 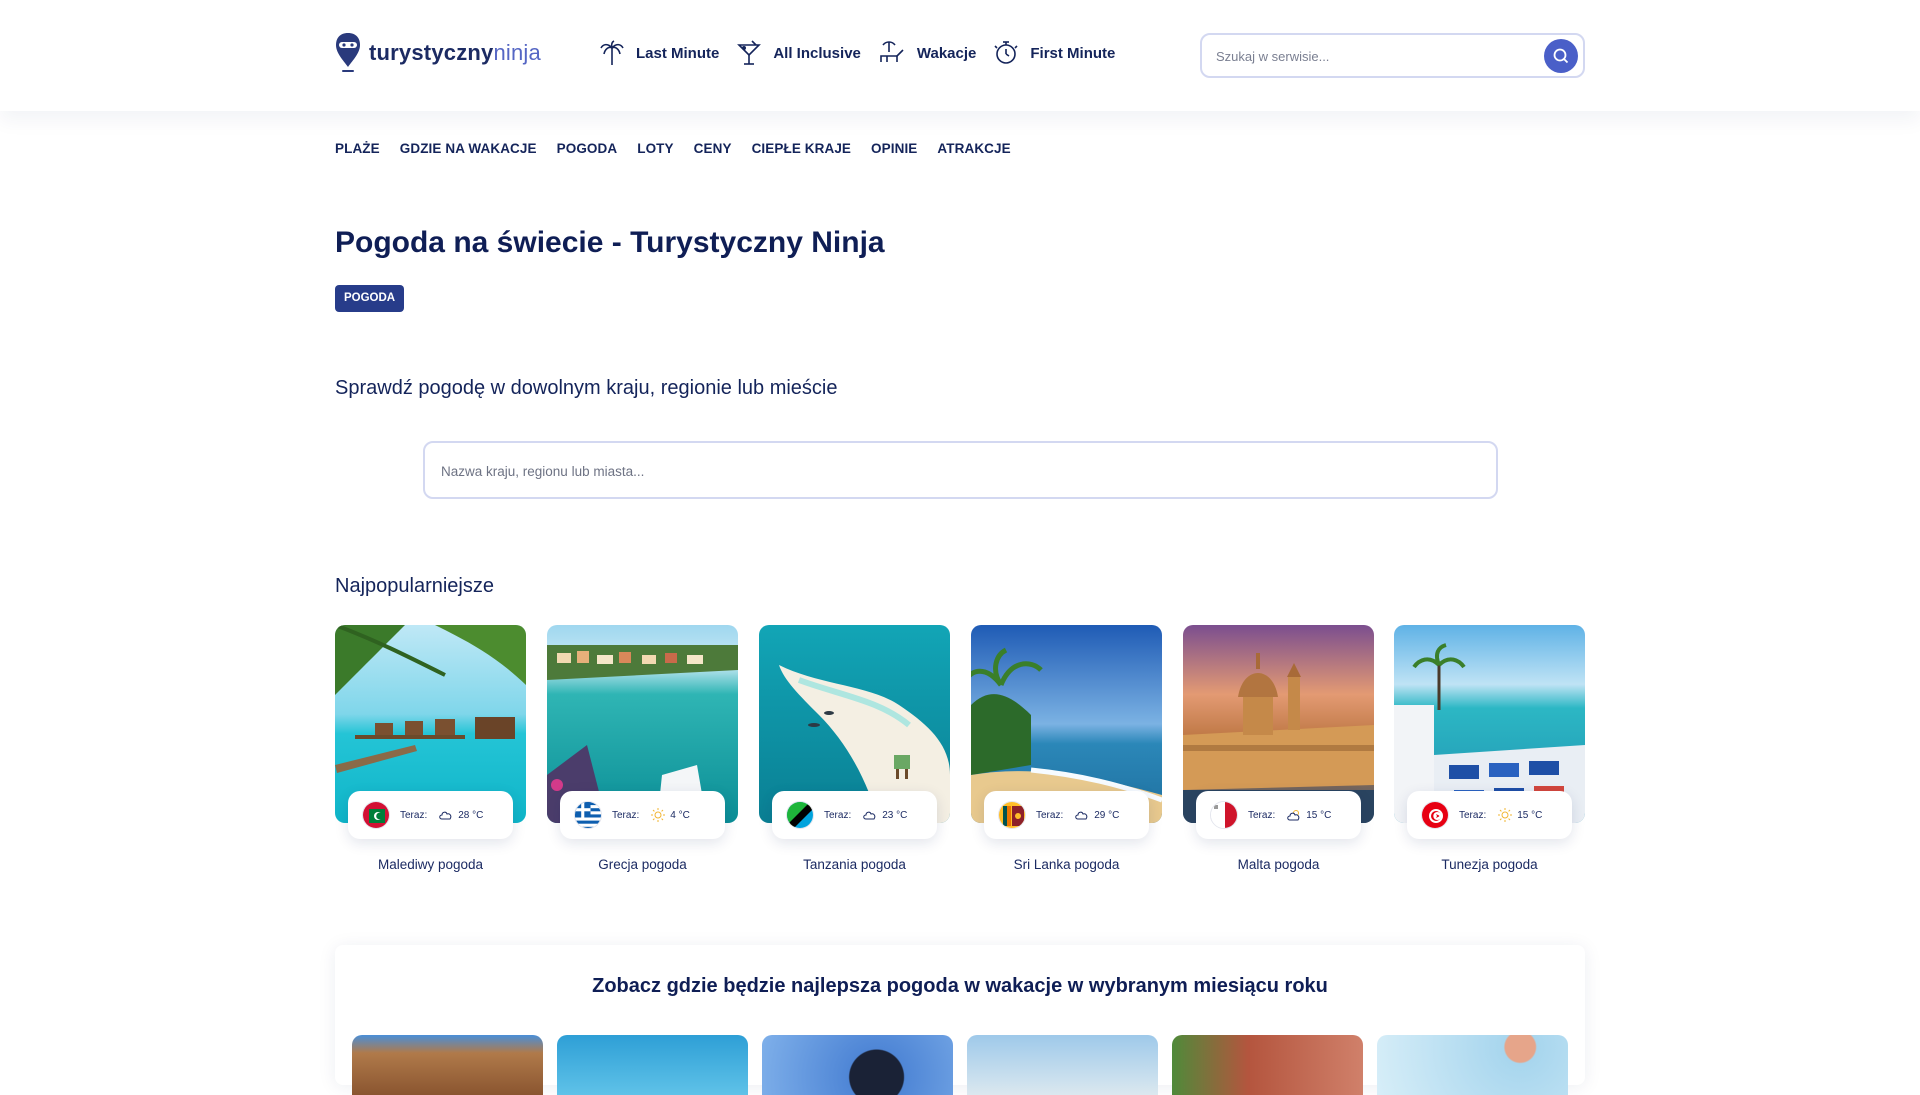 I want to click on weather-search-input, so click(x=941, y=471).